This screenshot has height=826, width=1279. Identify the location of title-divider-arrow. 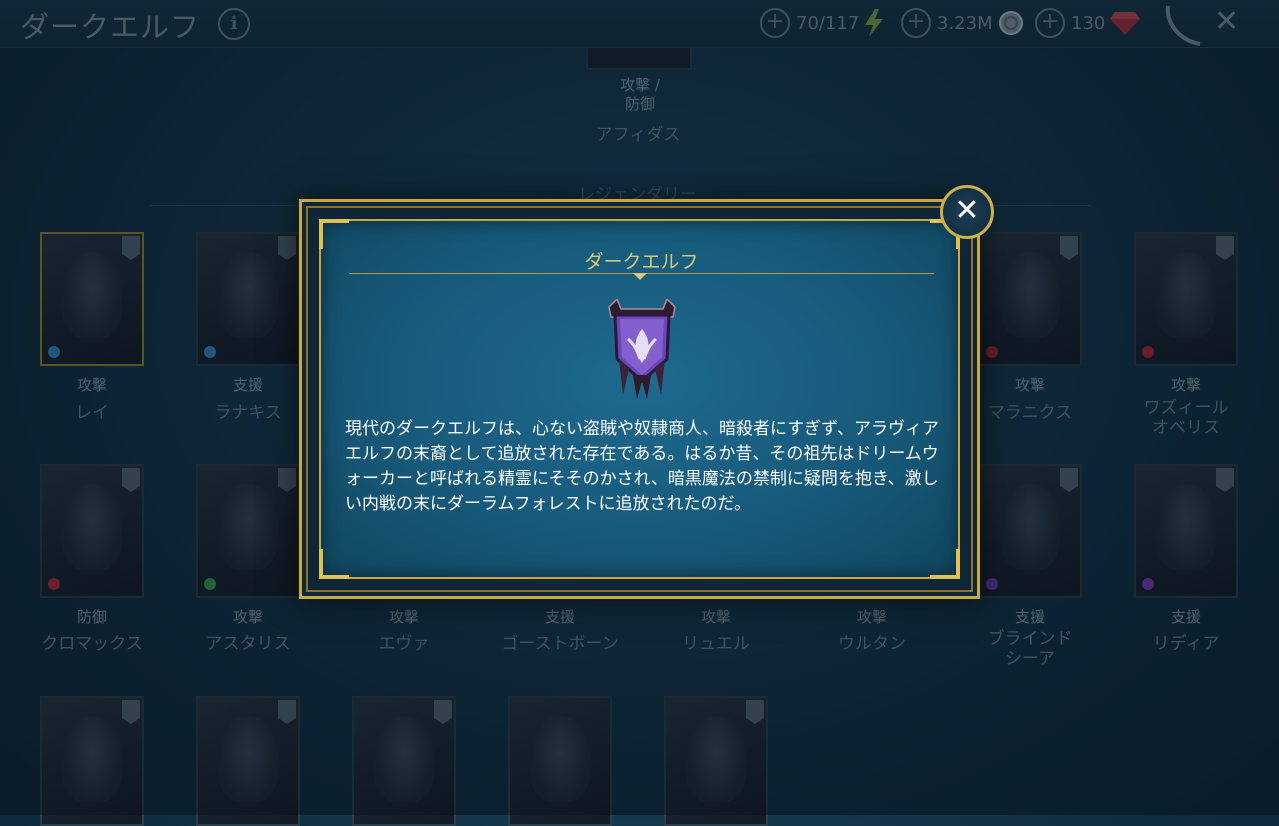
(640, 276).